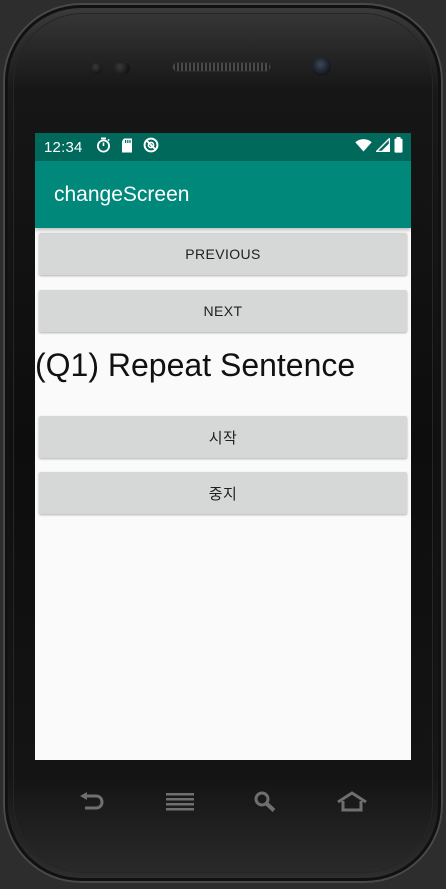 The image size is (446, 889). What do you see at coordinates (382, 146) in the screenshot?
I see `signal-icon` at bounding box center [382, 146].